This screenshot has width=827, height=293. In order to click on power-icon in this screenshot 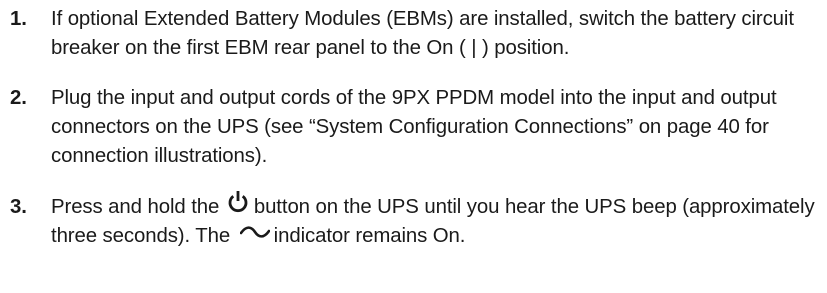, I will do `click(238, 205)`.